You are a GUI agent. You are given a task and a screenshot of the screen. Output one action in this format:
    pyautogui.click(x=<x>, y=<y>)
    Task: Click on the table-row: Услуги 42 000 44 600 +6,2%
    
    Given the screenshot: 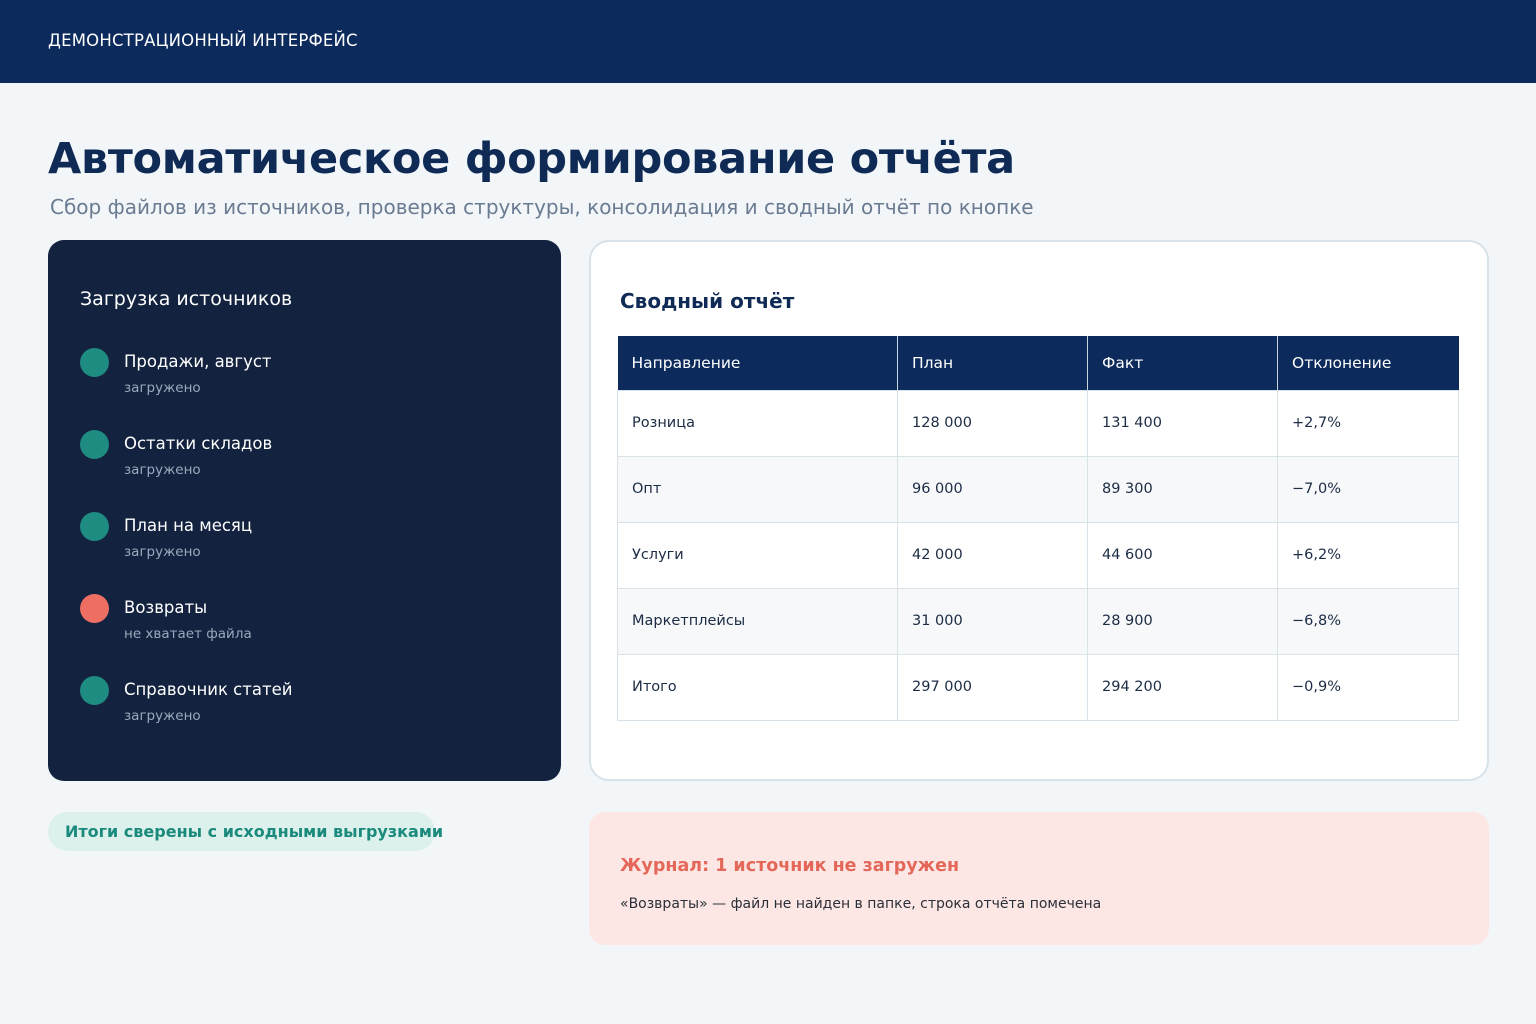 What is the action you would take?
    pyautogui.click(x=1038, y=555)
    